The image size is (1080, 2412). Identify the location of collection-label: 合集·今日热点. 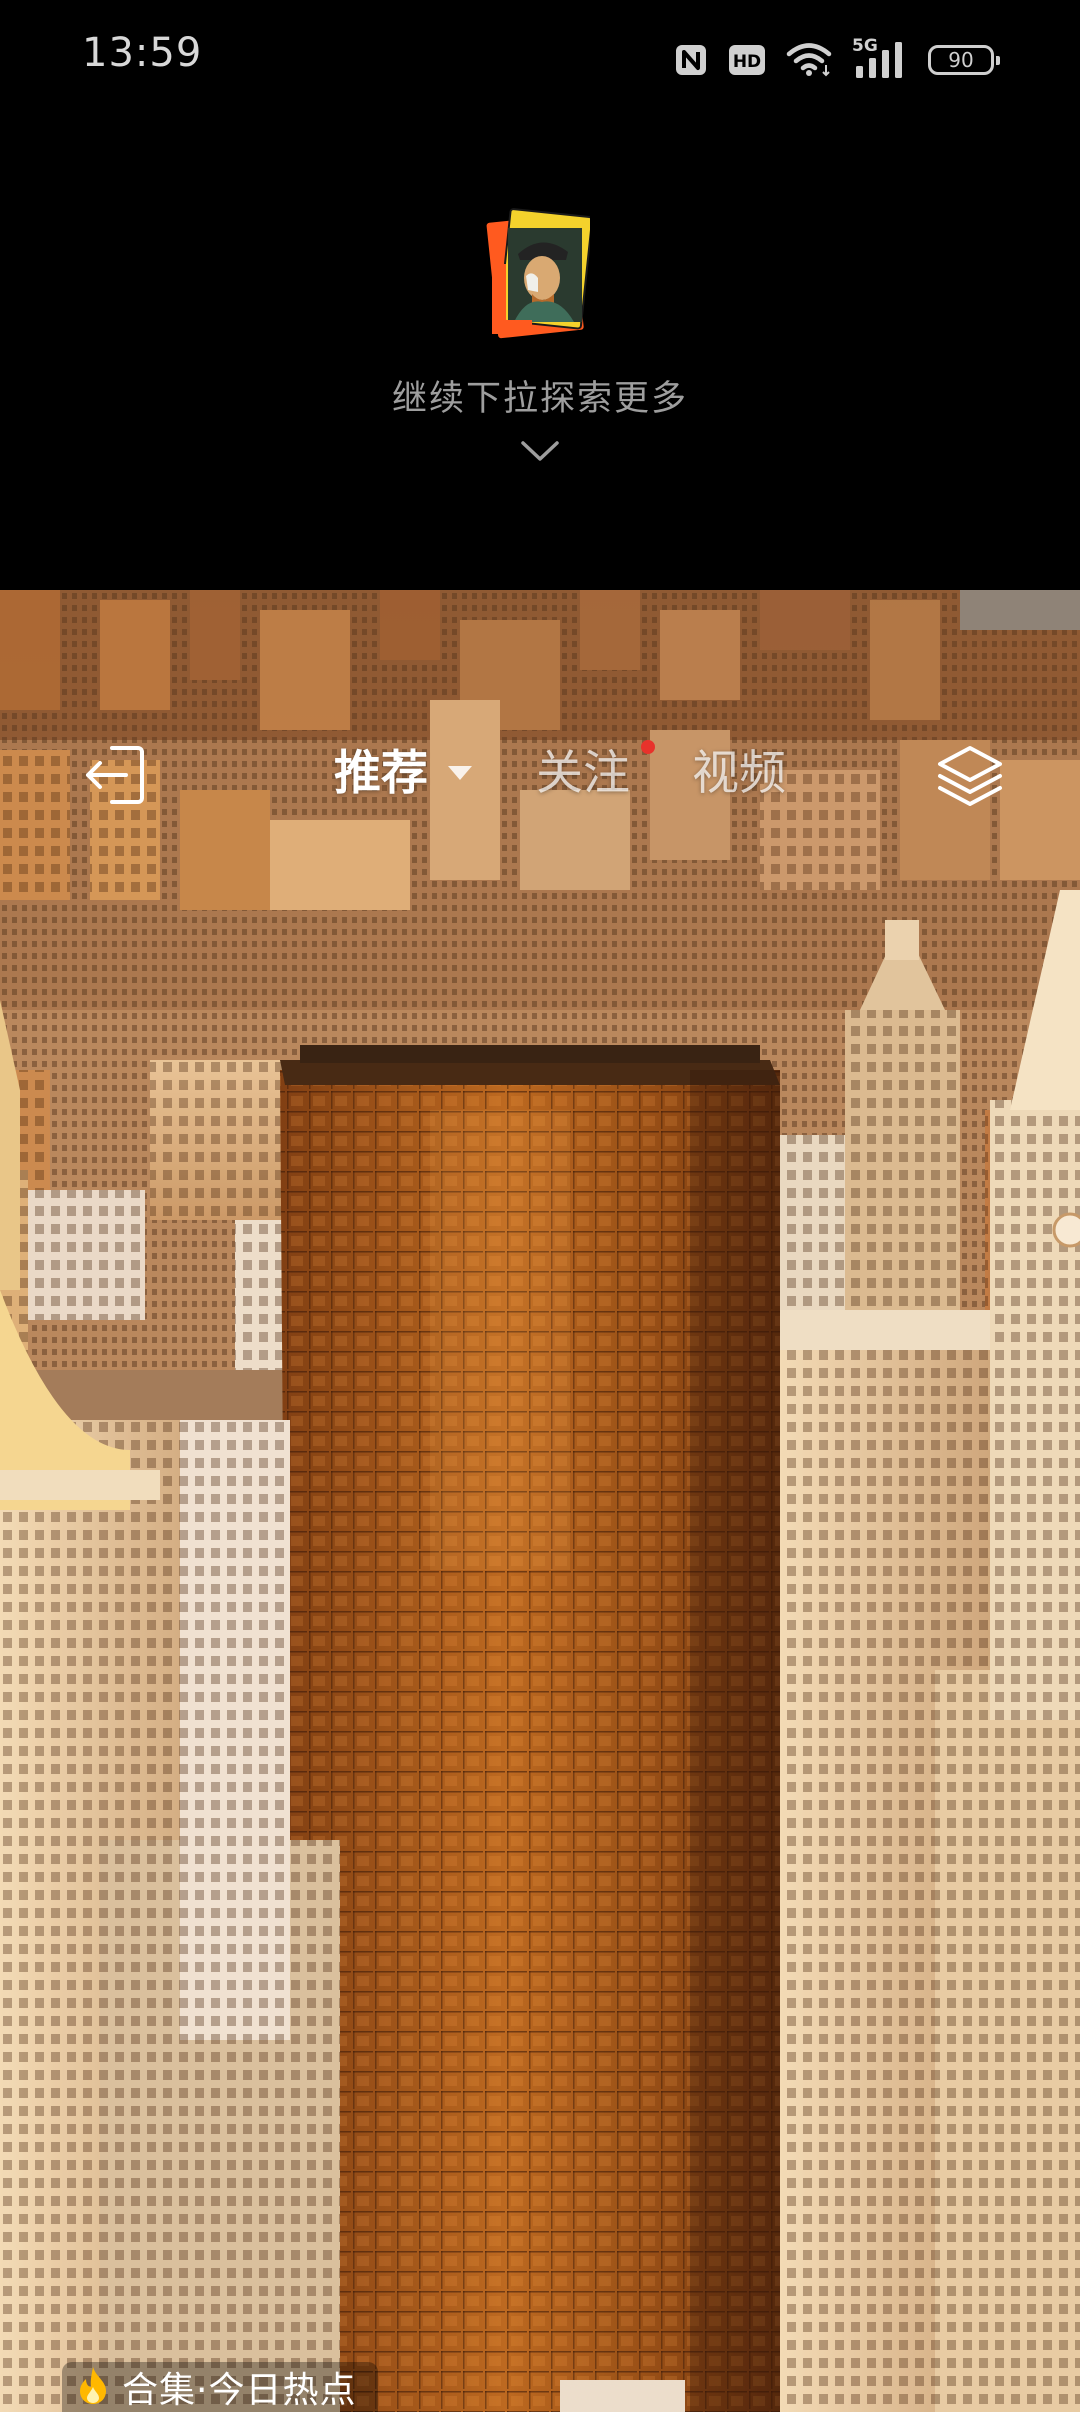
(239, 2390).